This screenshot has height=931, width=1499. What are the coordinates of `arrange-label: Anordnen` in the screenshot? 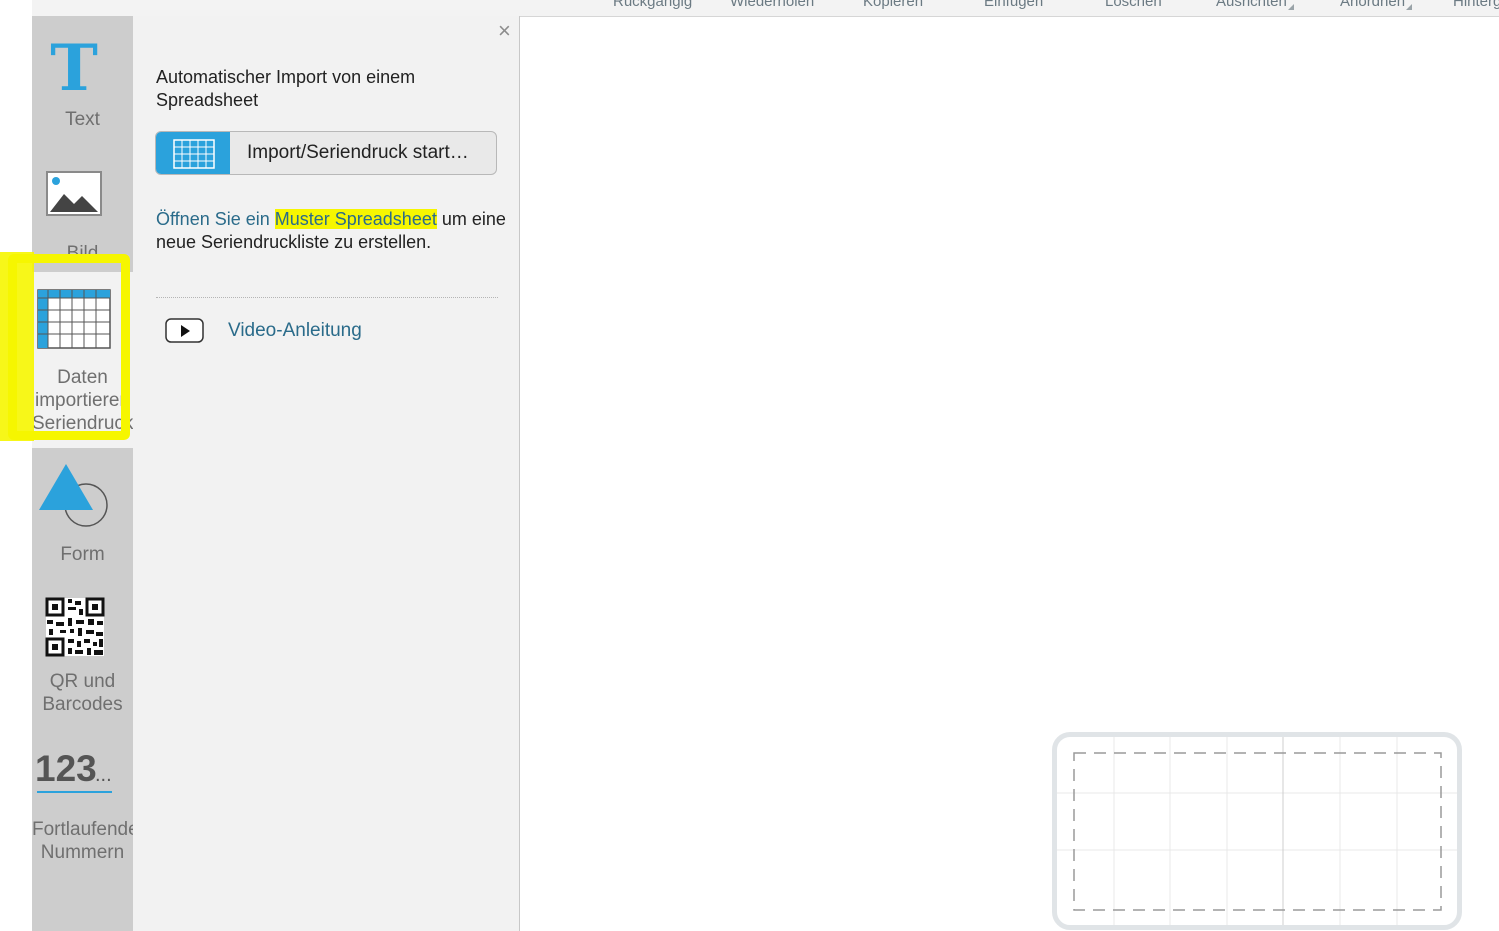 It's located at (1373, 5).